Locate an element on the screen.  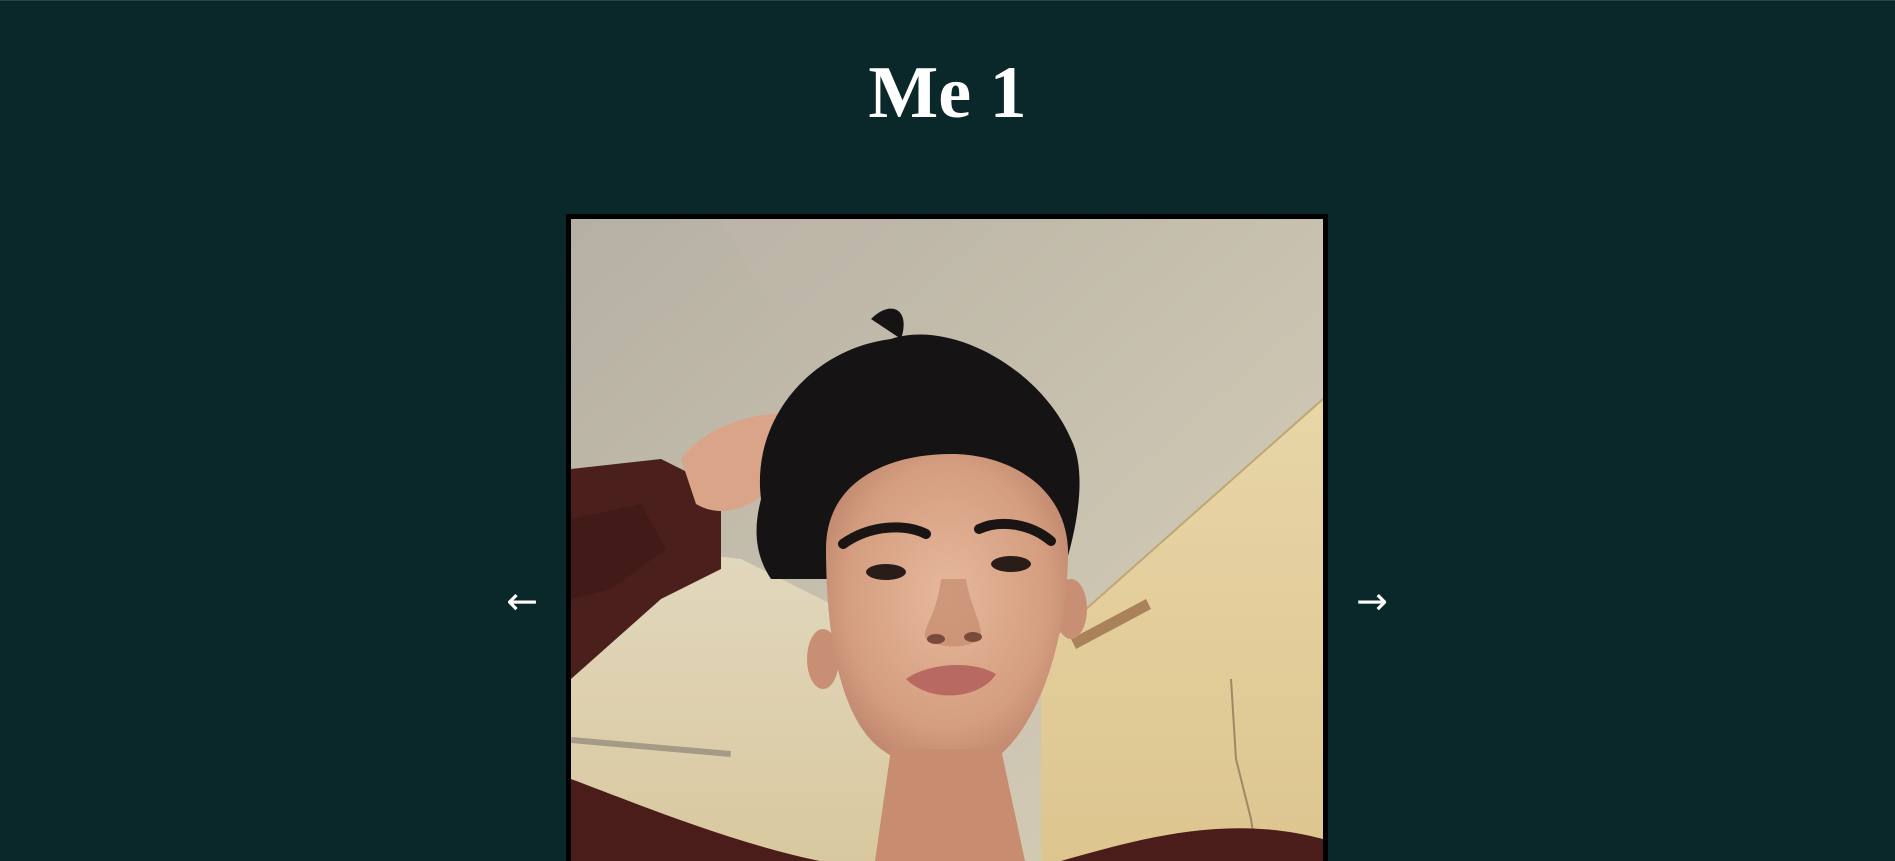
next-arrow-button: → is located at coordinates (1372, 601).